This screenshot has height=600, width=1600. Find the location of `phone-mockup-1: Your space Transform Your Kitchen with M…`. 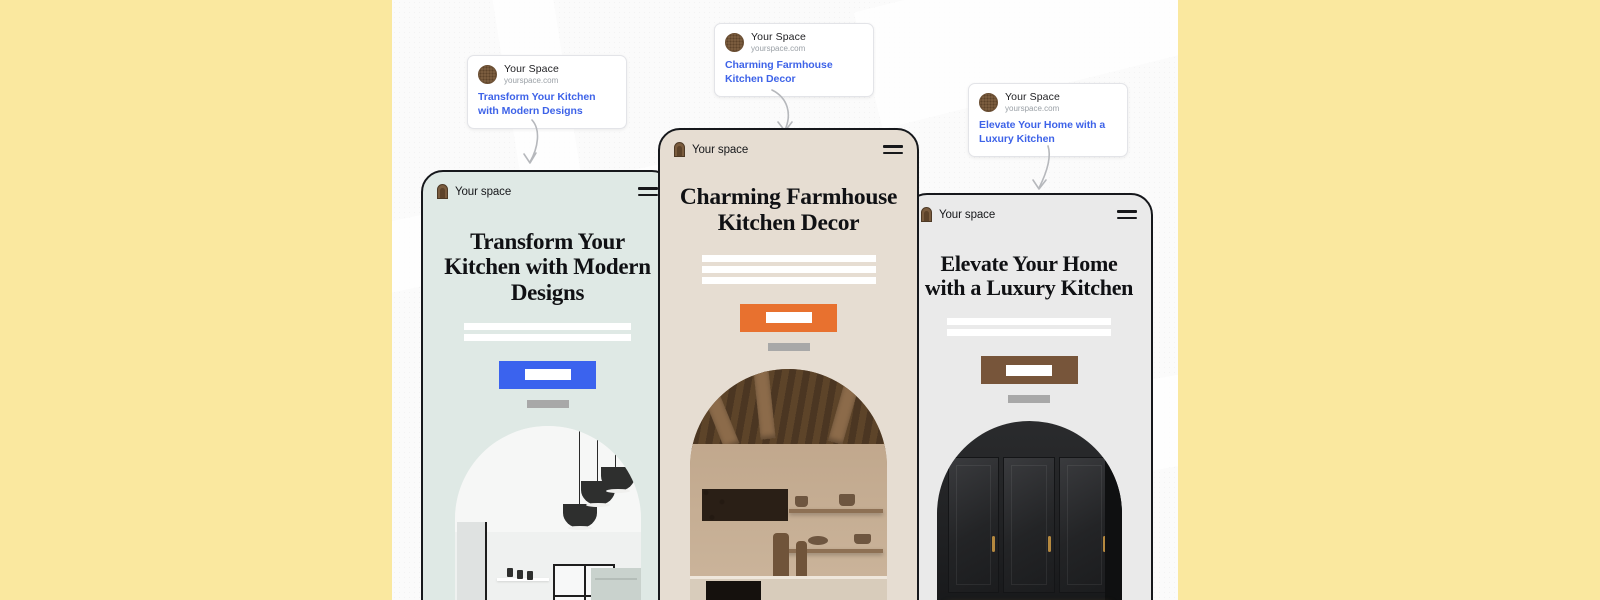

phone-mockup-1: Your space Transform Your Kitchen with M… is located at coordinates (547, 385).